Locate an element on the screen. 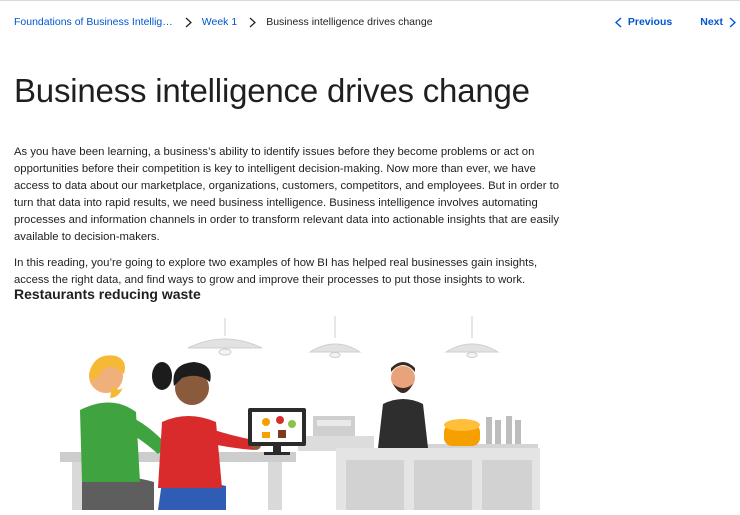  pager: Previous Next is located at coordinates (675, 22).